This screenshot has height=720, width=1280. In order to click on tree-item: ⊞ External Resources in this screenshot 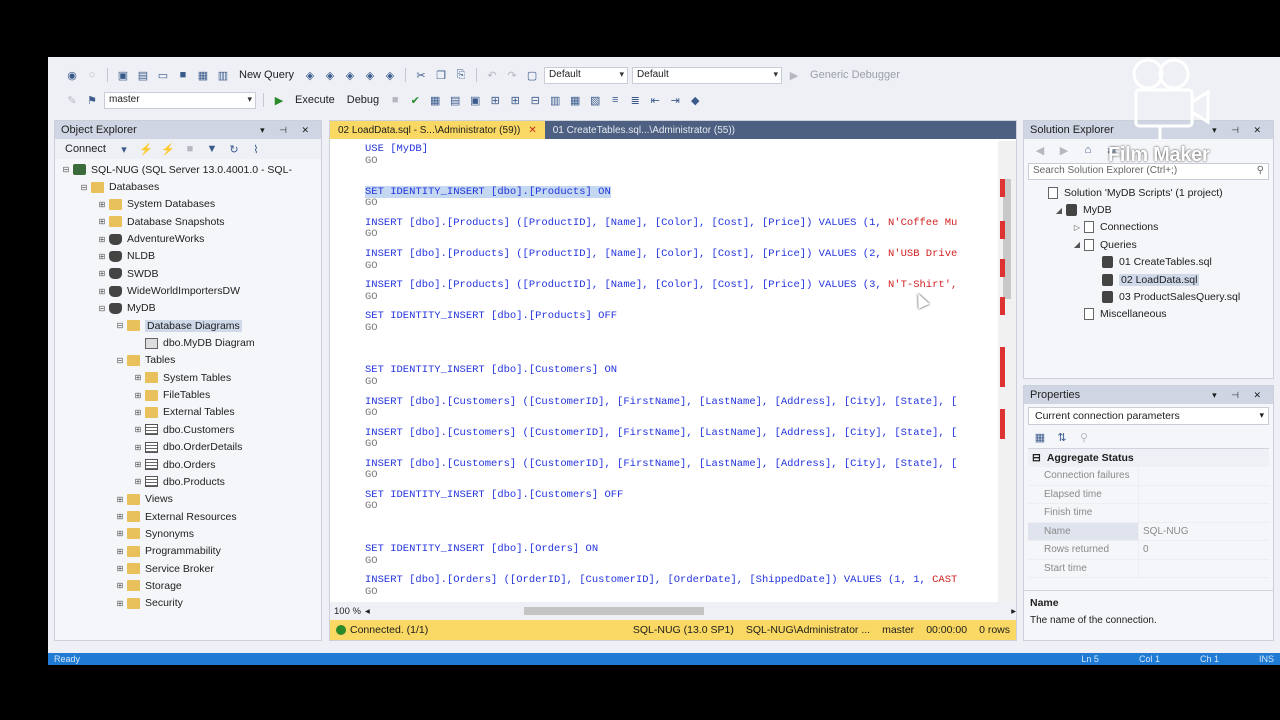, I will do `click(188, 516)`.